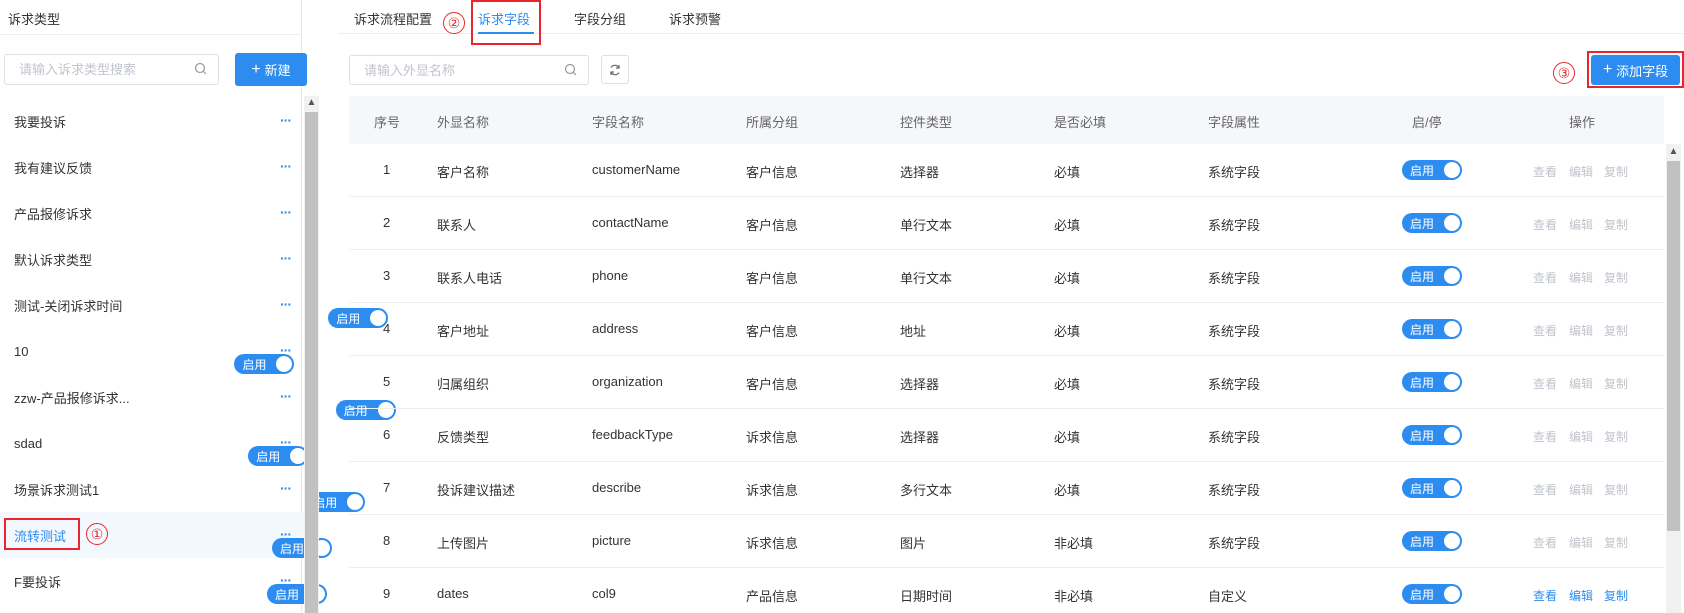  I want to click on sidebar-item: zzw-产品报修诉求... 启用 ···, so click(198, 397).